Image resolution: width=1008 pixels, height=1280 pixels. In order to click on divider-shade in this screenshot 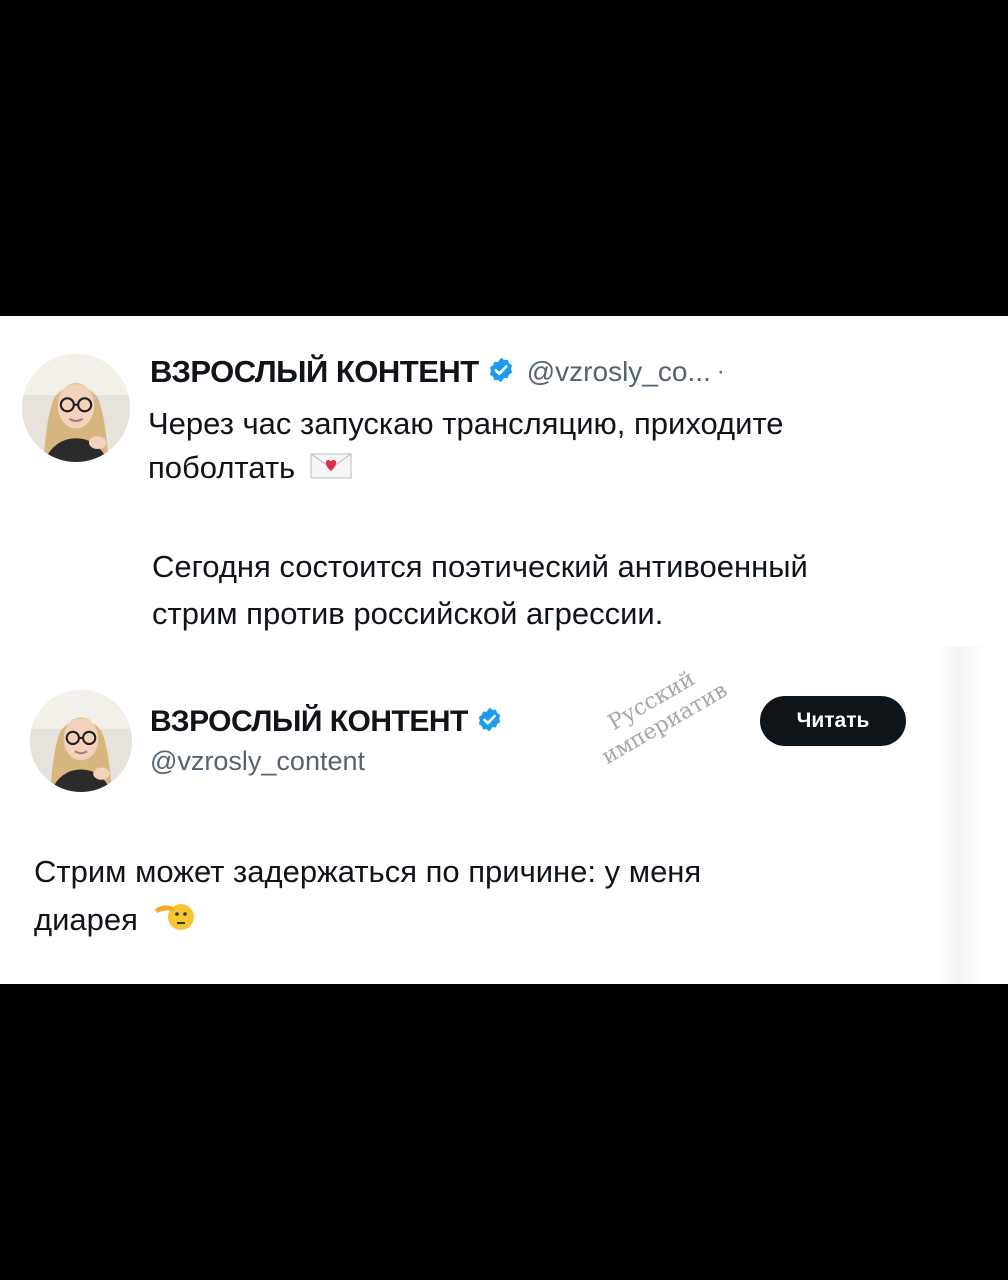, I will do `click(972, 815)`.